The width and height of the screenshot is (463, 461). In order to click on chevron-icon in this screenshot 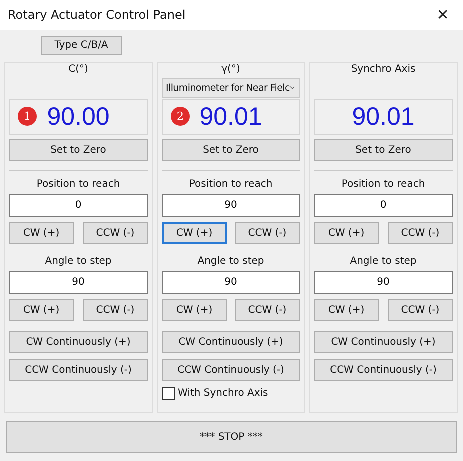, I will do `click(292, 88)`.